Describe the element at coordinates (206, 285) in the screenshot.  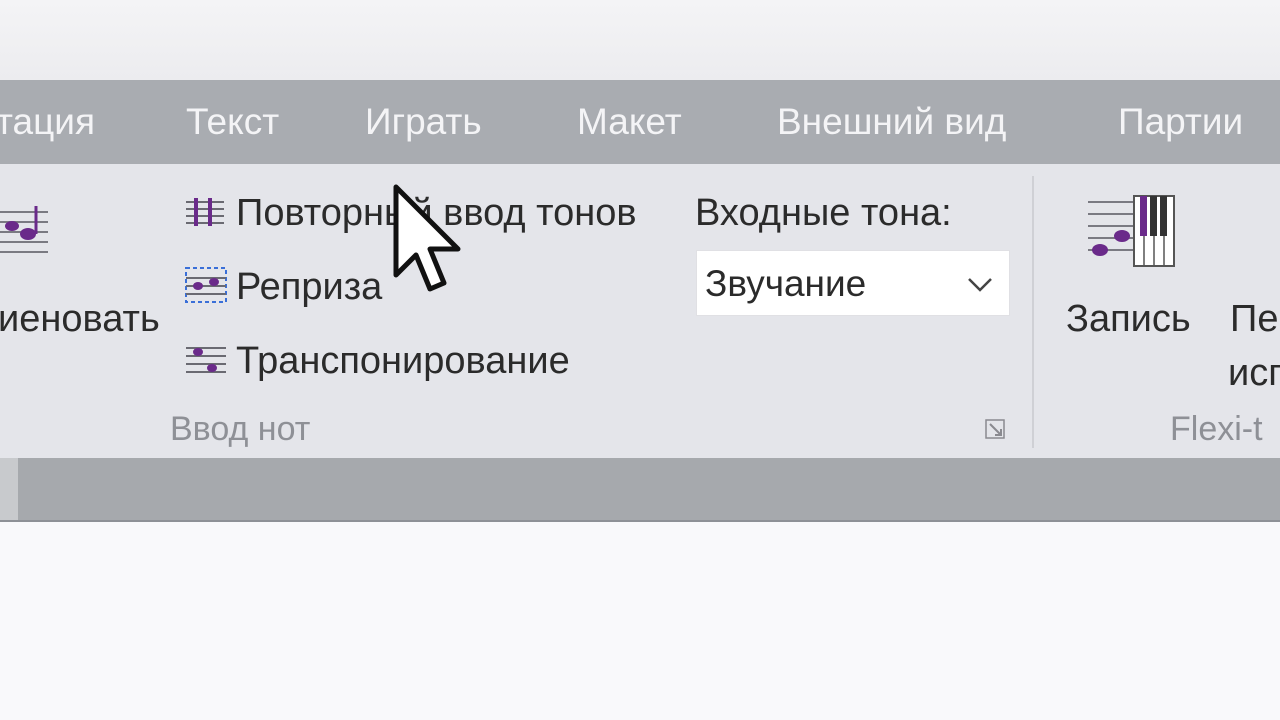
I see `reprise-icon` at that location.